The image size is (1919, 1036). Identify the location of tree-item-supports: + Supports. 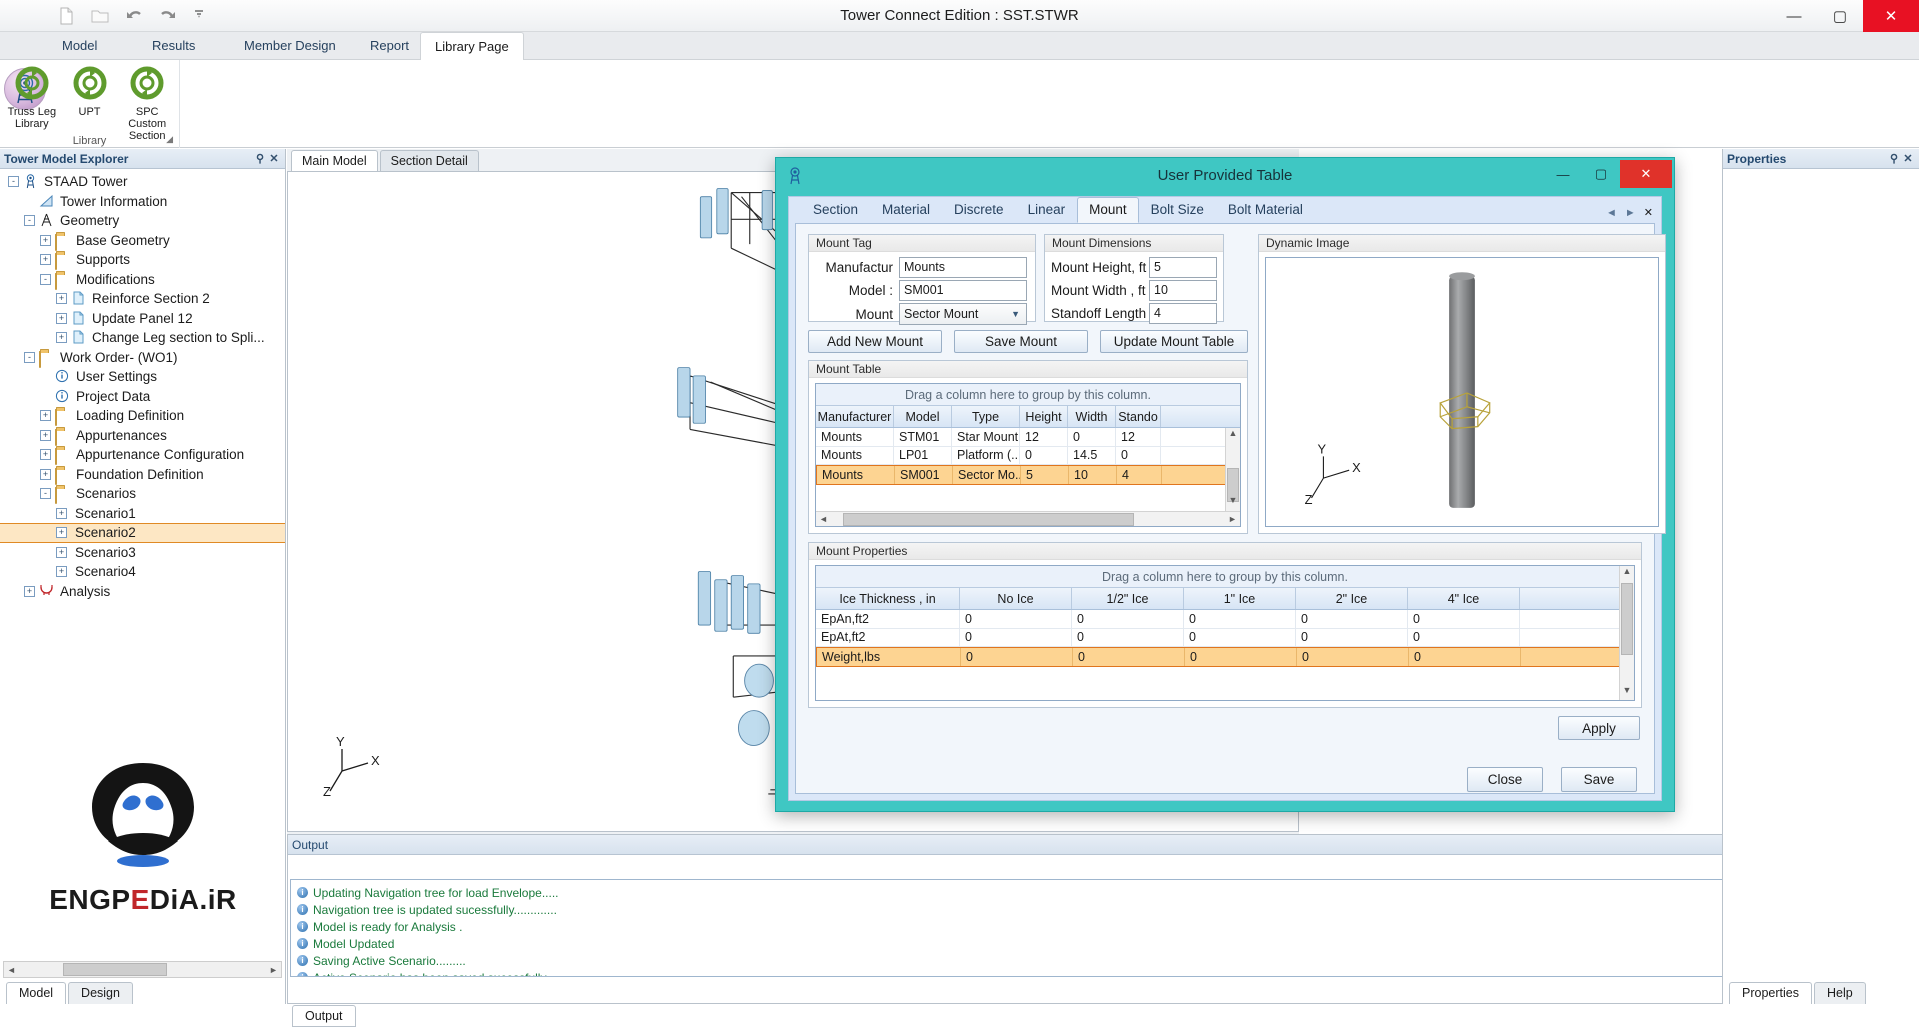
(142, 260).